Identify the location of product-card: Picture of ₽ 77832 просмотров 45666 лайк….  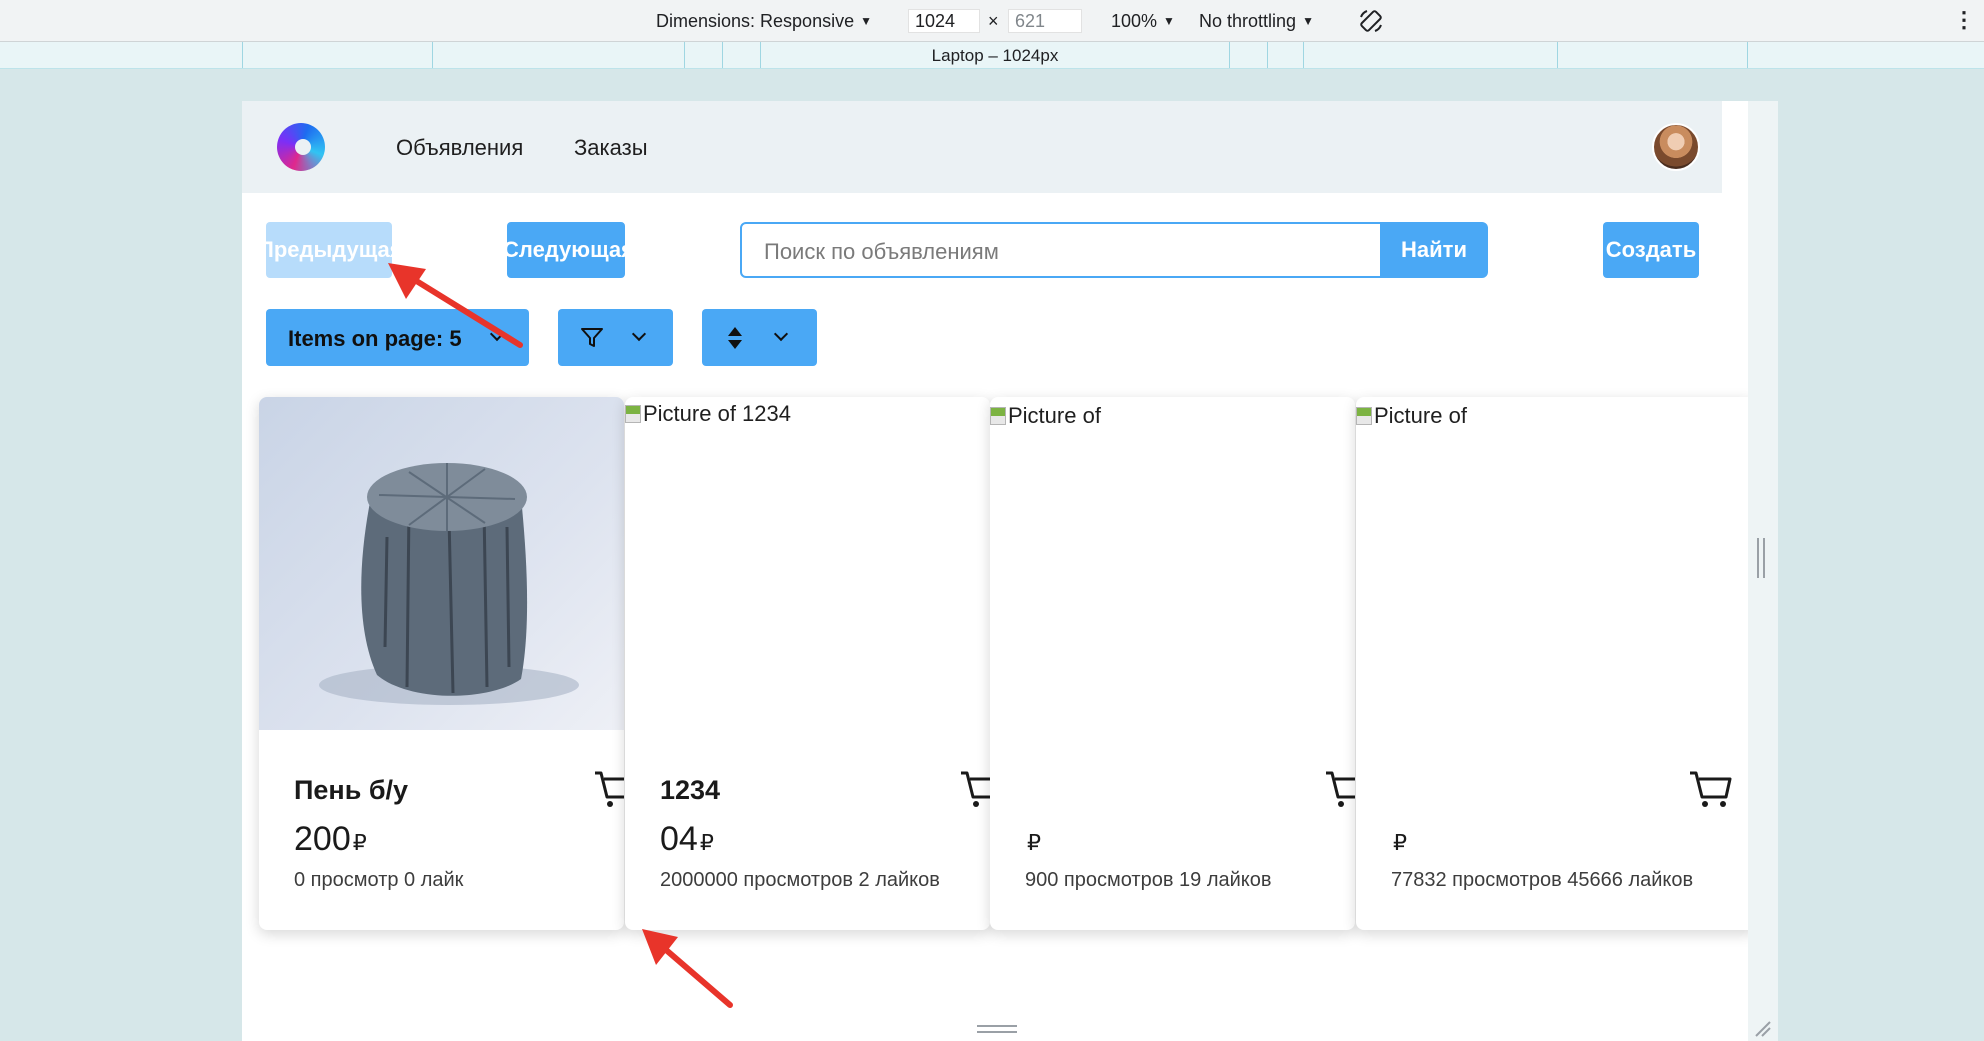
(1556, 663).